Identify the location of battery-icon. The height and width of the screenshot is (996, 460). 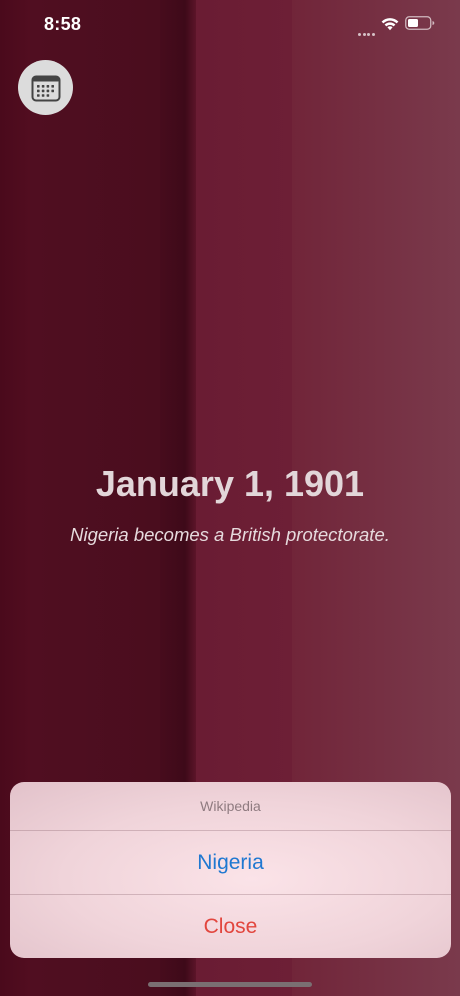
(420, 23).